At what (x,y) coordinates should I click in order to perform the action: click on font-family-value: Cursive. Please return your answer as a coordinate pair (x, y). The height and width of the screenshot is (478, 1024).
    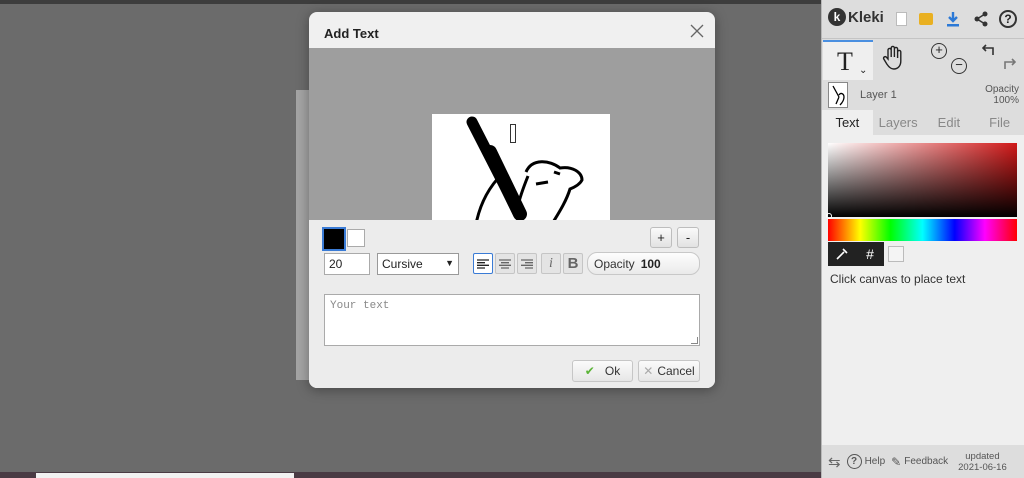
    Looking at the image, I should click on (402, 264).